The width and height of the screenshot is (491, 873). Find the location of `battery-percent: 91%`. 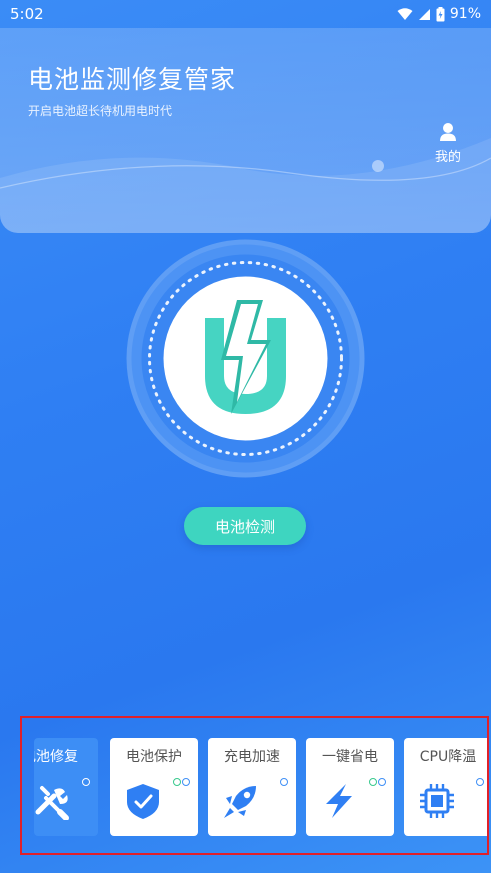

battery-percent: 91% is located at coordinates (465, 14).